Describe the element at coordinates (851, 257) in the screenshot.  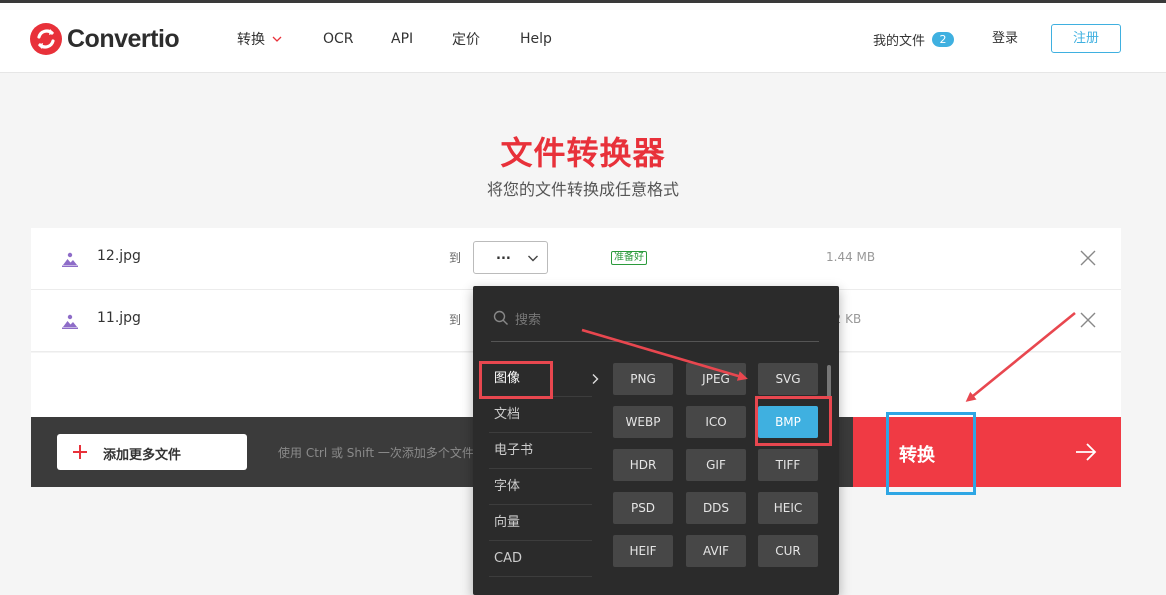
I see `file-size: 1.44 MB` at that location.